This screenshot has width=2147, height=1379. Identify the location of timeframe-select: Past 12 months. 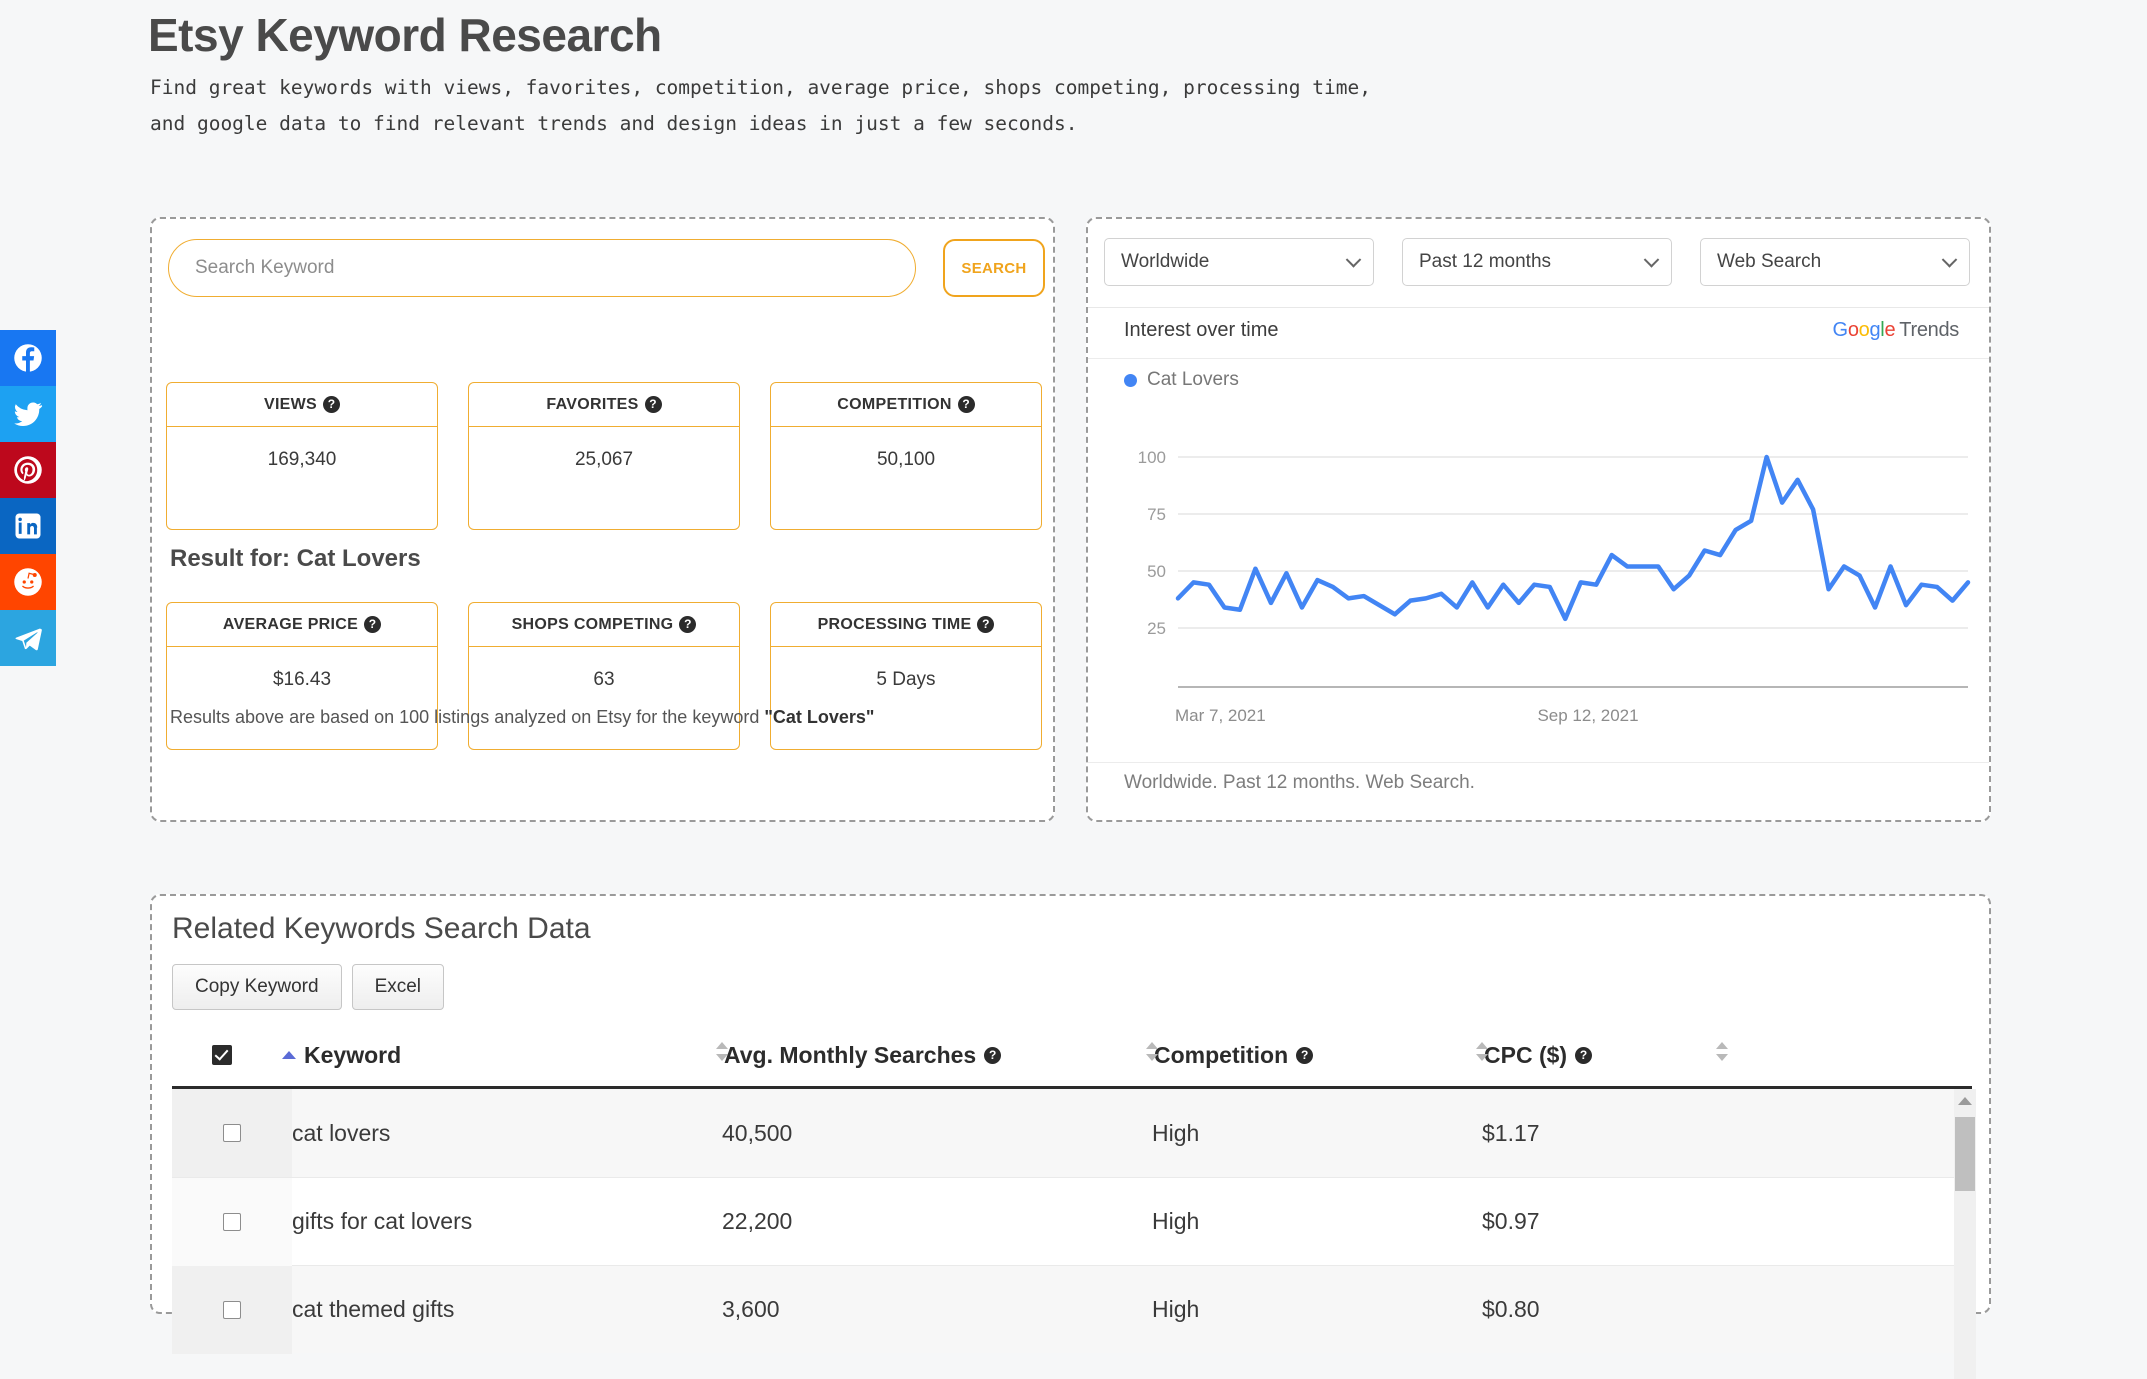
(1537, 262).